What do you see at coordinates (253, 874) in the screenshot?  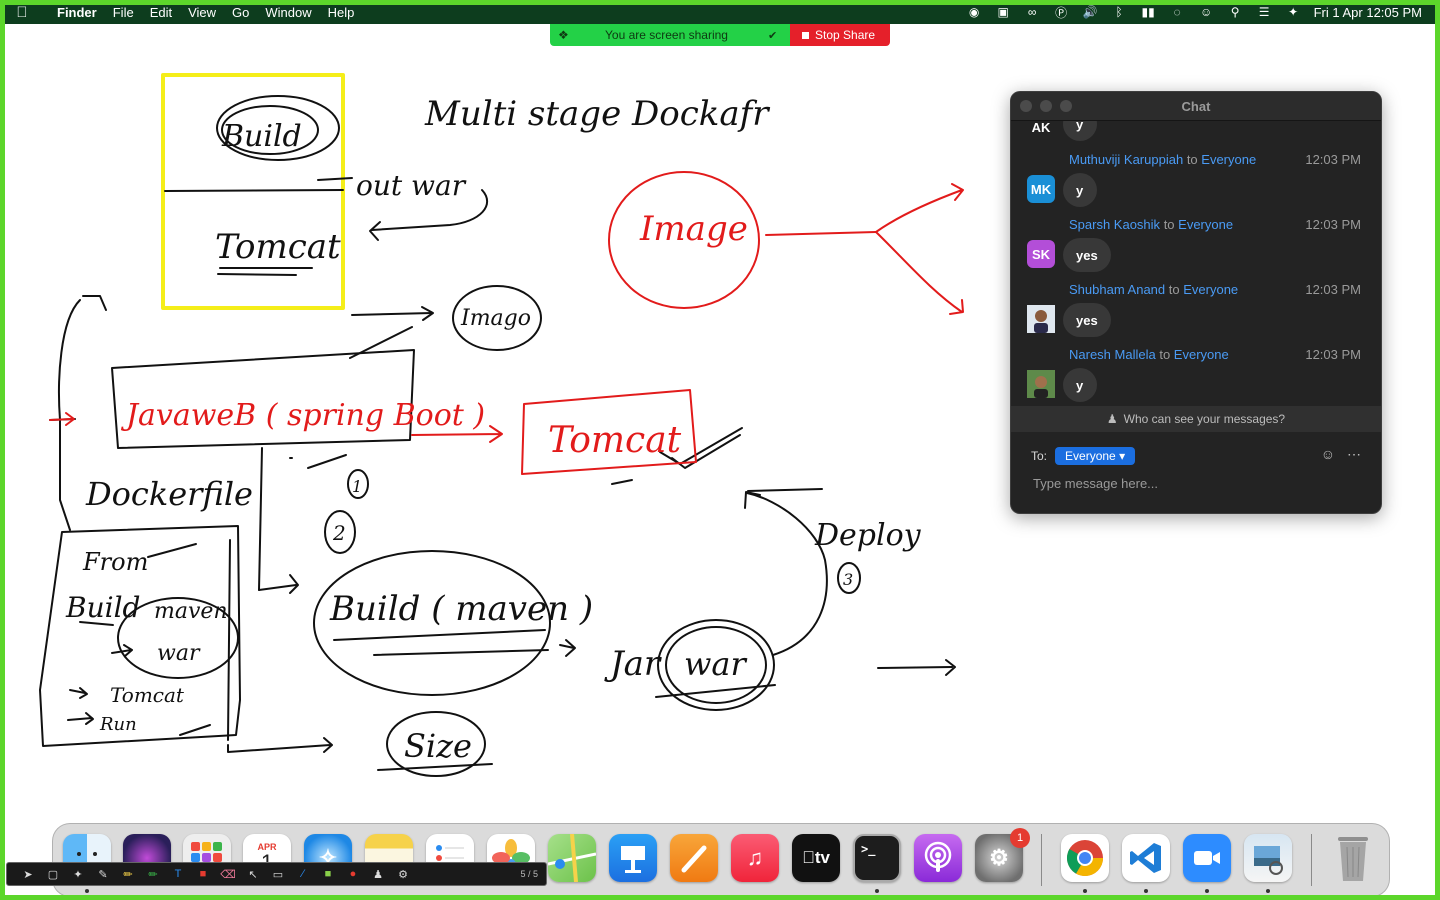 I see `pointer-tool-icon: ↖` at bounding box center [253, 874].